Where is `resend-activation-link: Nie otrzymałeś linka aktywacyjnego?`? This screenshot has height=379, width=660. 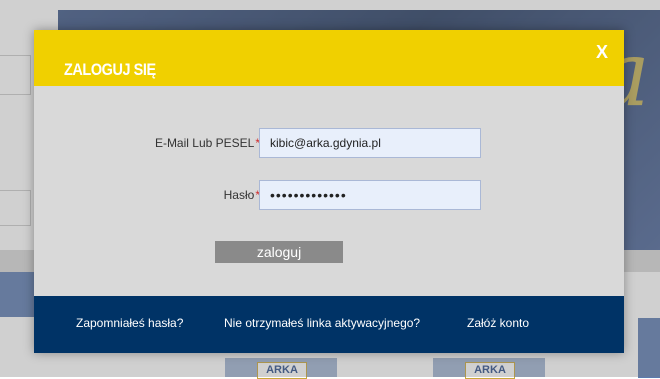
resend-activation-link: Nie otrzymałeś linka aktywacyjnego? is located at coordinates (322, 323).